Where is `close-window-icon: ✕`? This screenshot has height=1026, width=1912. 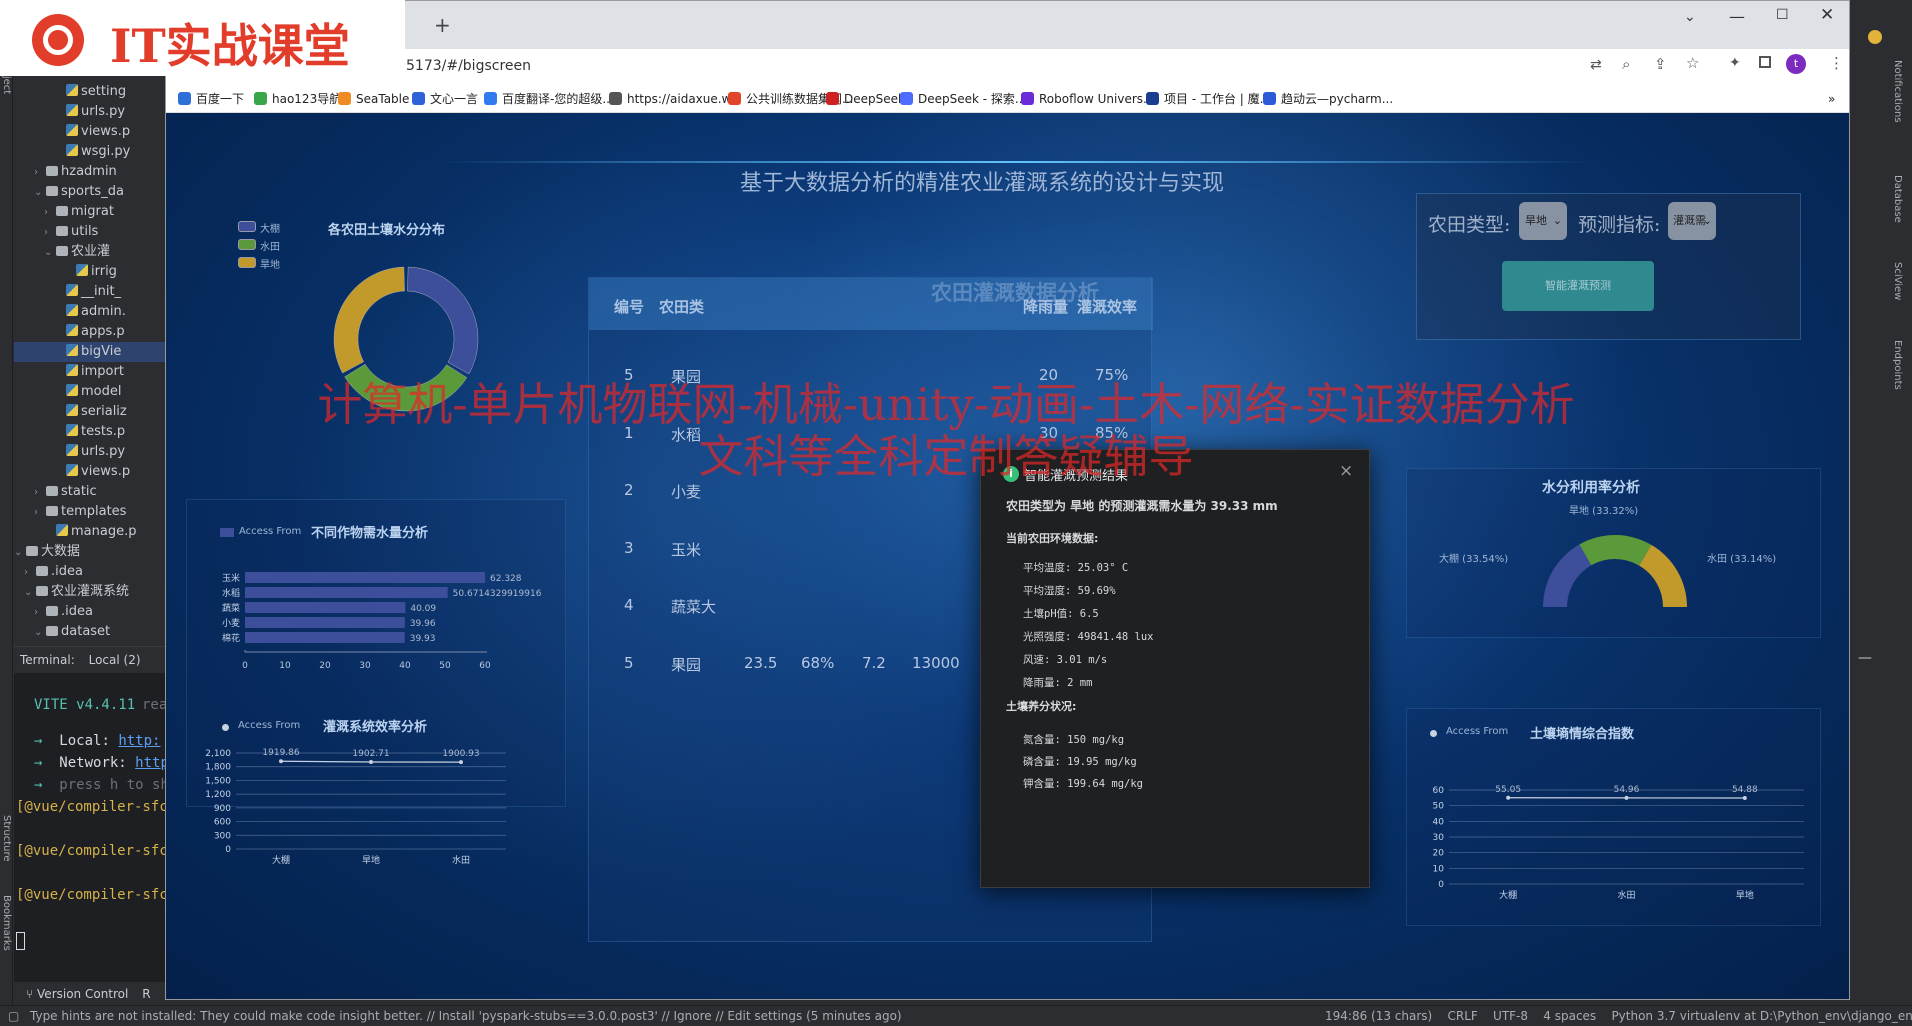
close-window-icon: ✕ is located at coordinates (1827, 15).